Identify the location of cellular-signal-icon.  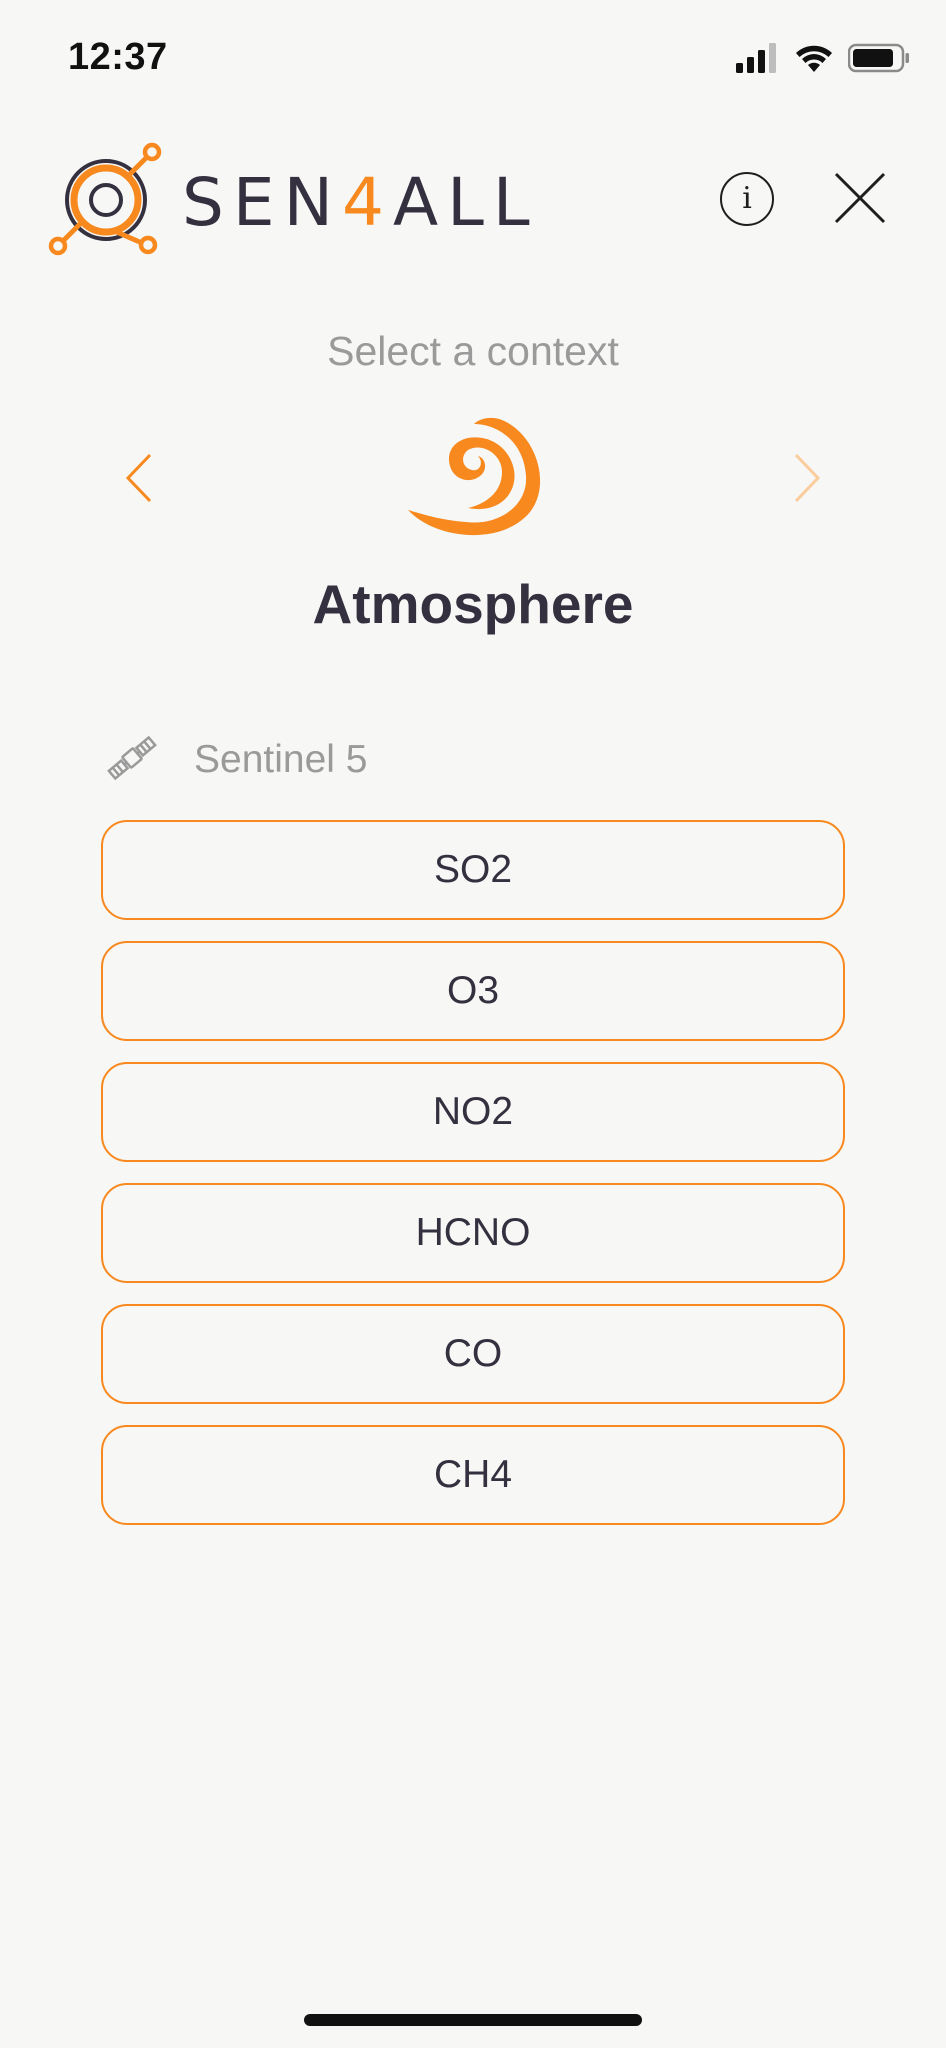
(758, 60).